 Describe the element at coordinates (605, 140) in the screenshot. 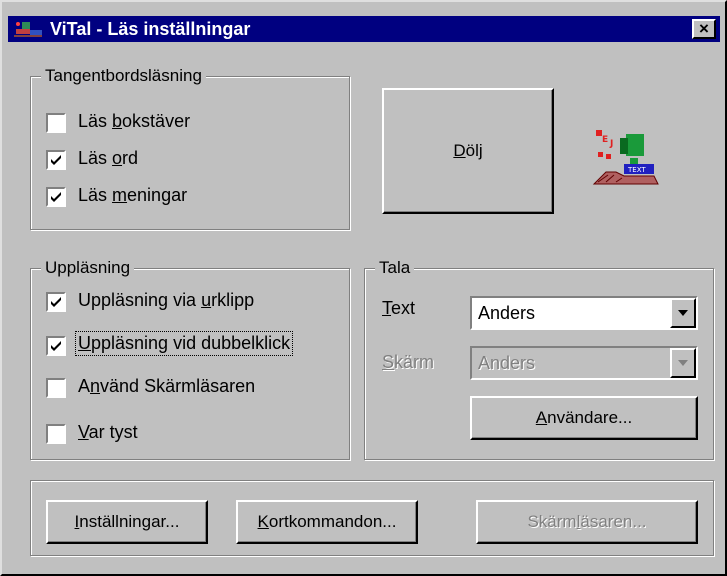

I see `svg-text: E` at that location.